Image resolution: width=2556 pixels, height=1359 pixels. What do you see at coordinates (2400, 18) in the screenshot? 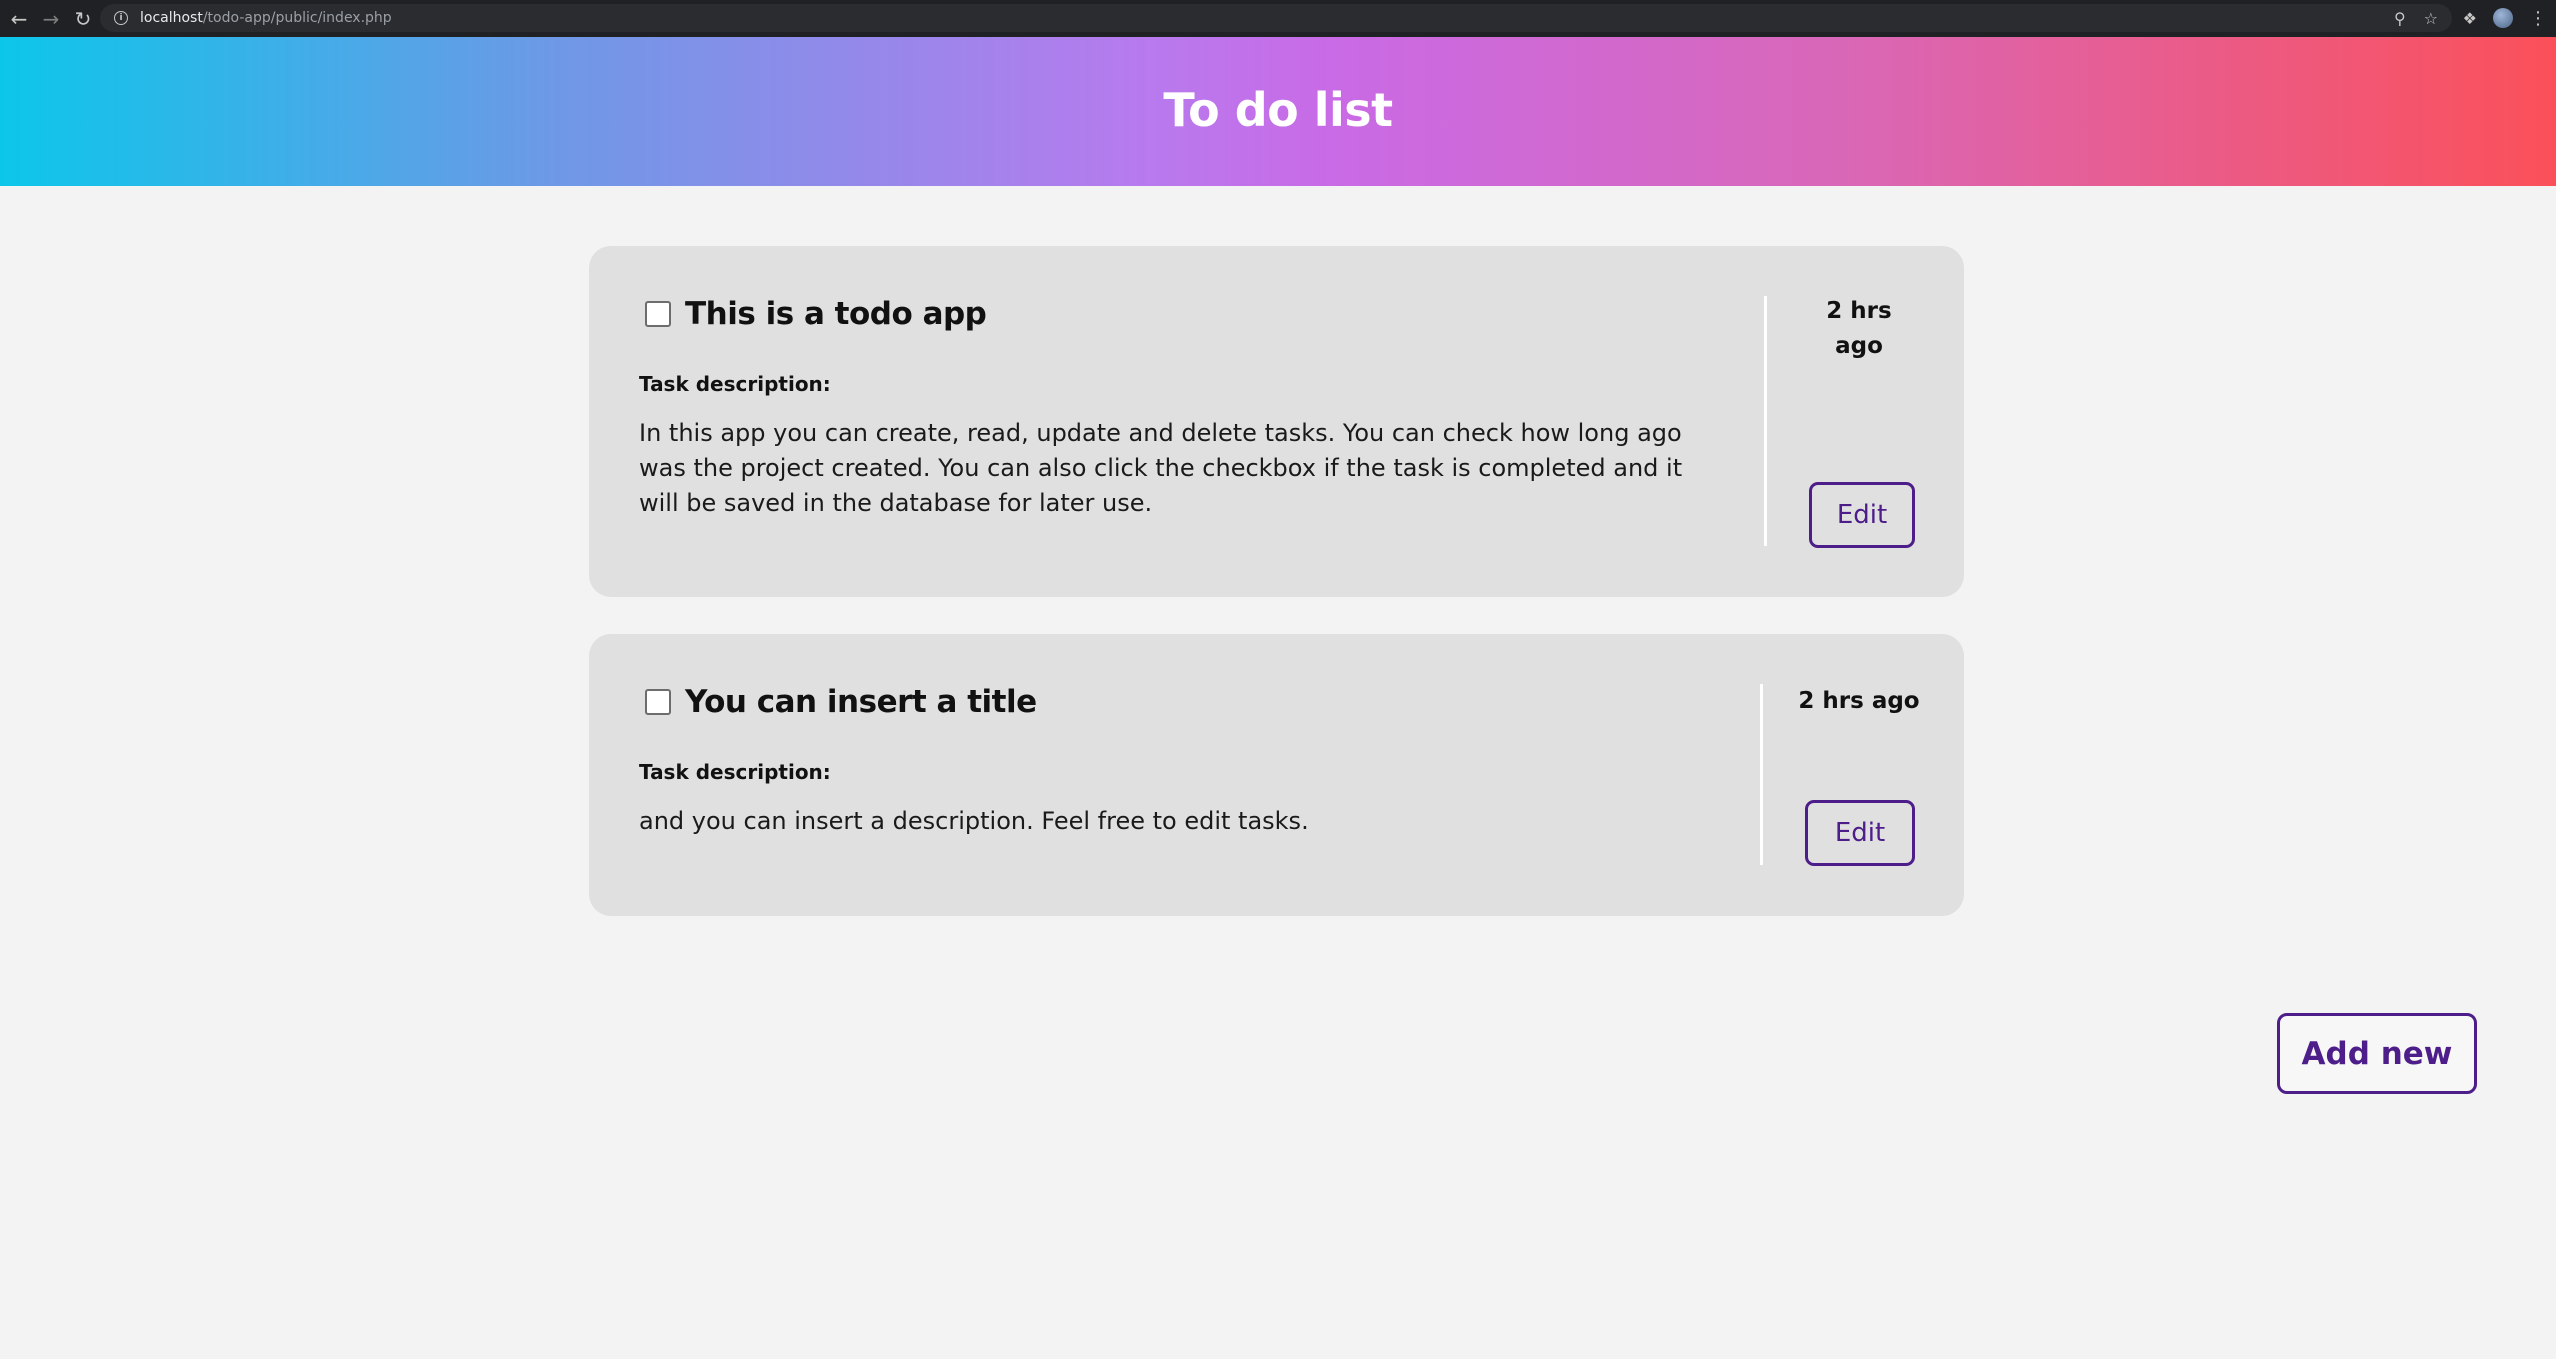
I see `zoom-icon: ⚲` at bounding box center [2400, 18].